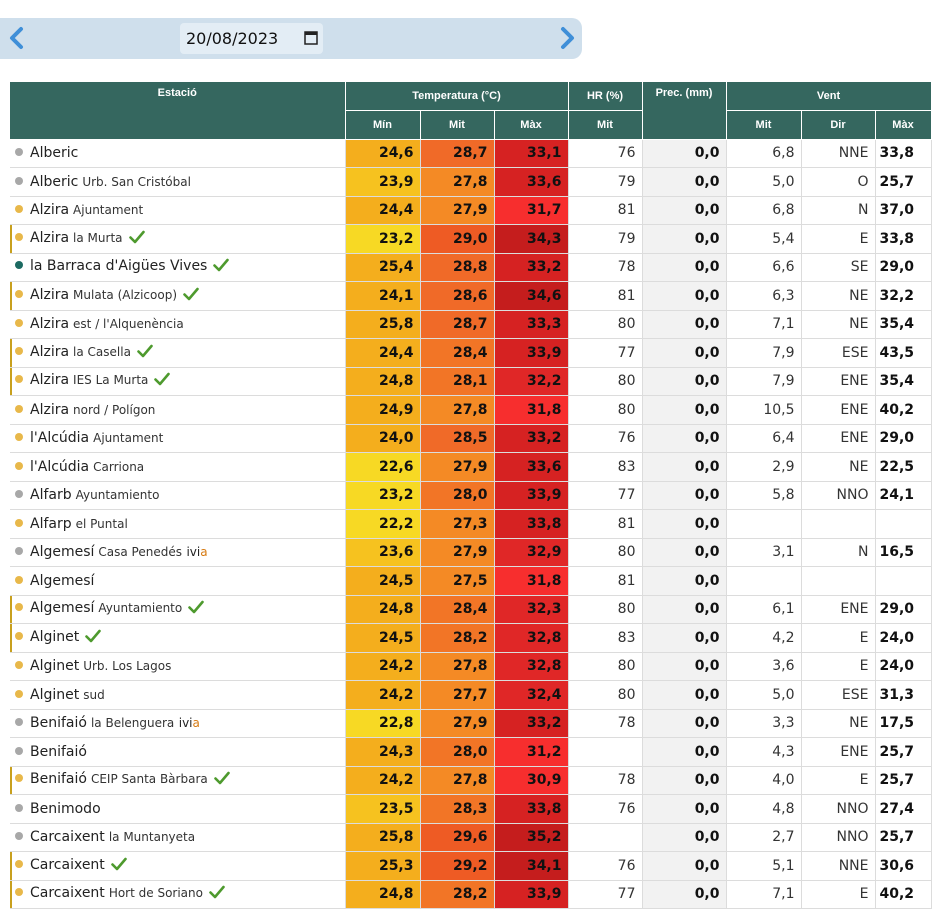  Describe the element at coordinates (178, 894) in the screenshot. I see `station-cell: Carcaixent Hort de Soriano` at that location.